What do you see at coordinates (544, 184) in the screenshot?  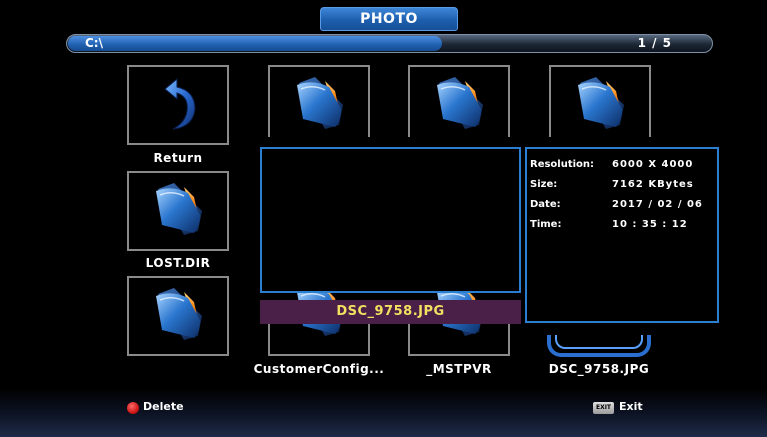 I see `info-key: Size:` at bounding box center [544, 184].